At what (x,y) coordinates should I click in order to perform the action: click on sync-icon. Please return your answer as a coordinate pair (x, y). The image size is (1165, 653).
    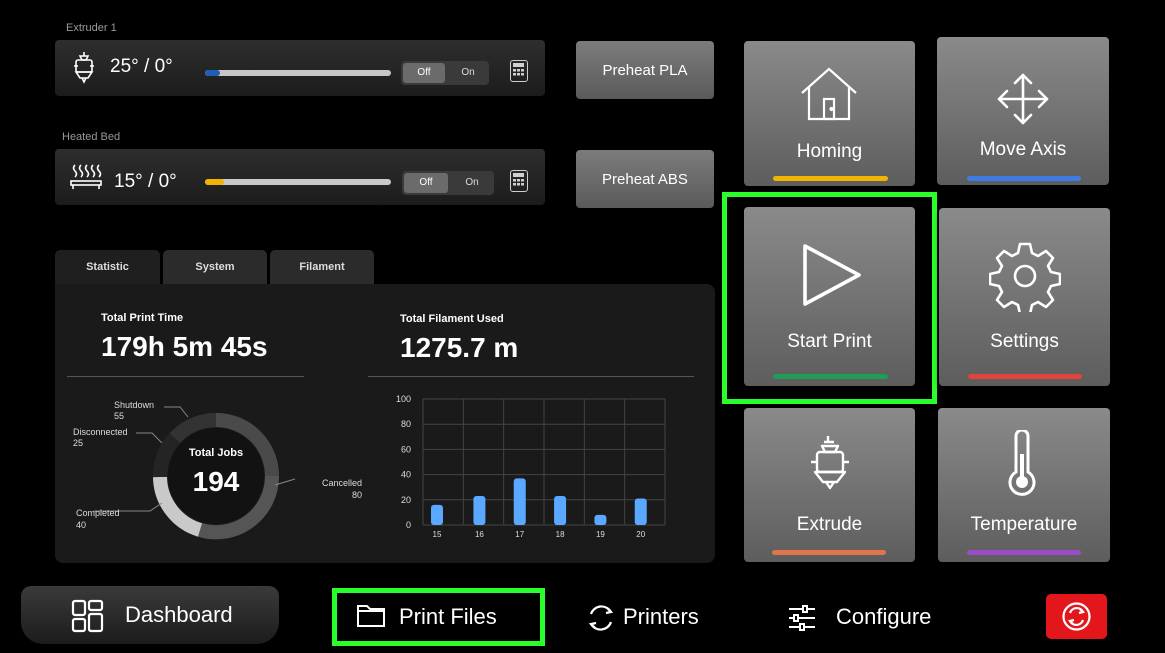
    Looking at the image, I should click on (601, 618).